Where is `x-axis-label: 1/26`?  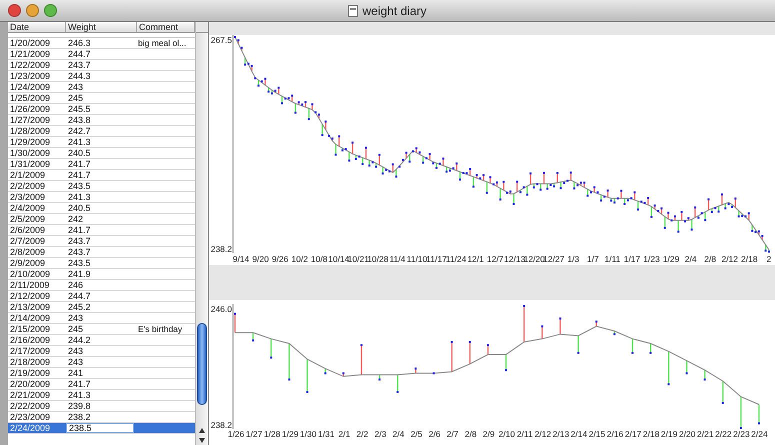 x-axis-label: 1/26 is located at coordinates (236, 434).